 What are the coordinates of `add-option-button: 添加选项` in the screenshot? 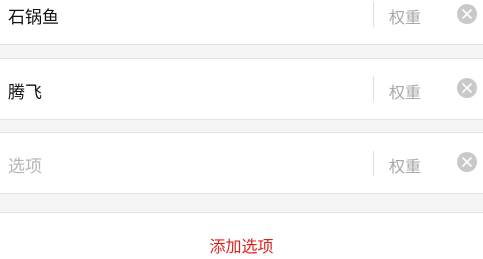 It's located at (241, 245).